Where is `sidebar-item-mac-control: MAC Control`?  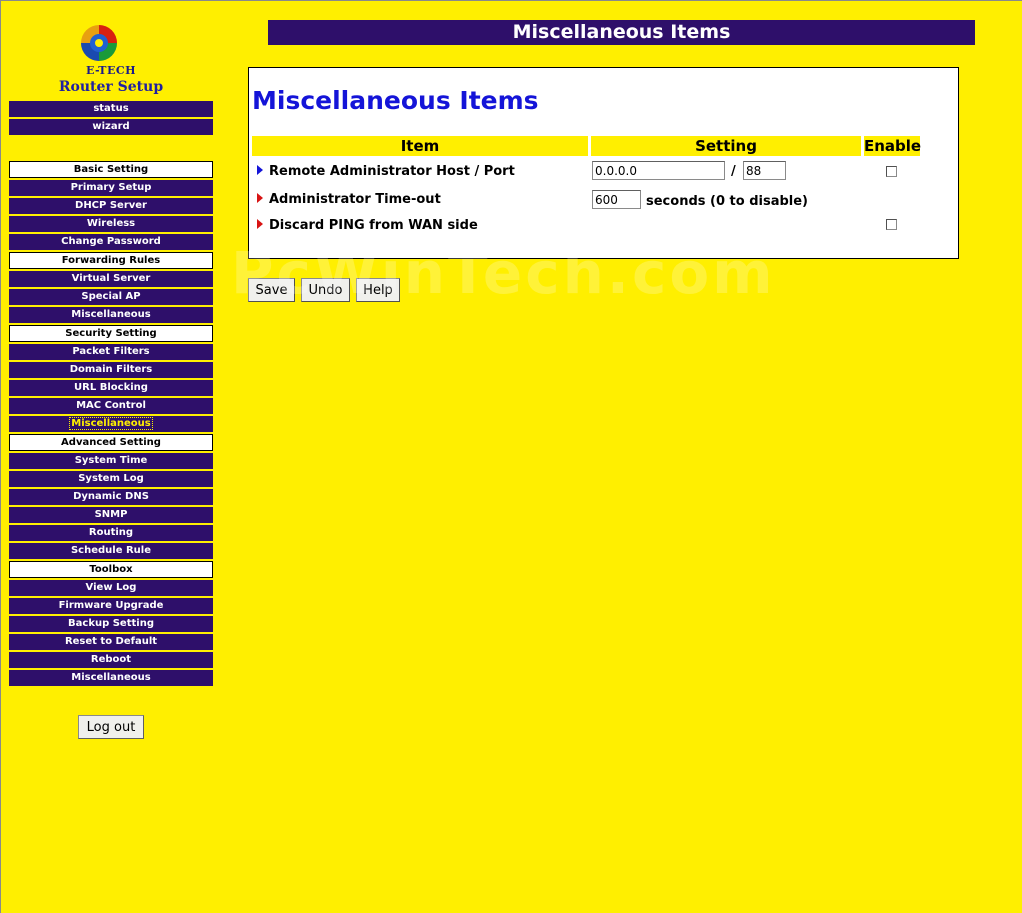 sidebar-item-mac-control: MAC Control is located at coordinates (111, 406).